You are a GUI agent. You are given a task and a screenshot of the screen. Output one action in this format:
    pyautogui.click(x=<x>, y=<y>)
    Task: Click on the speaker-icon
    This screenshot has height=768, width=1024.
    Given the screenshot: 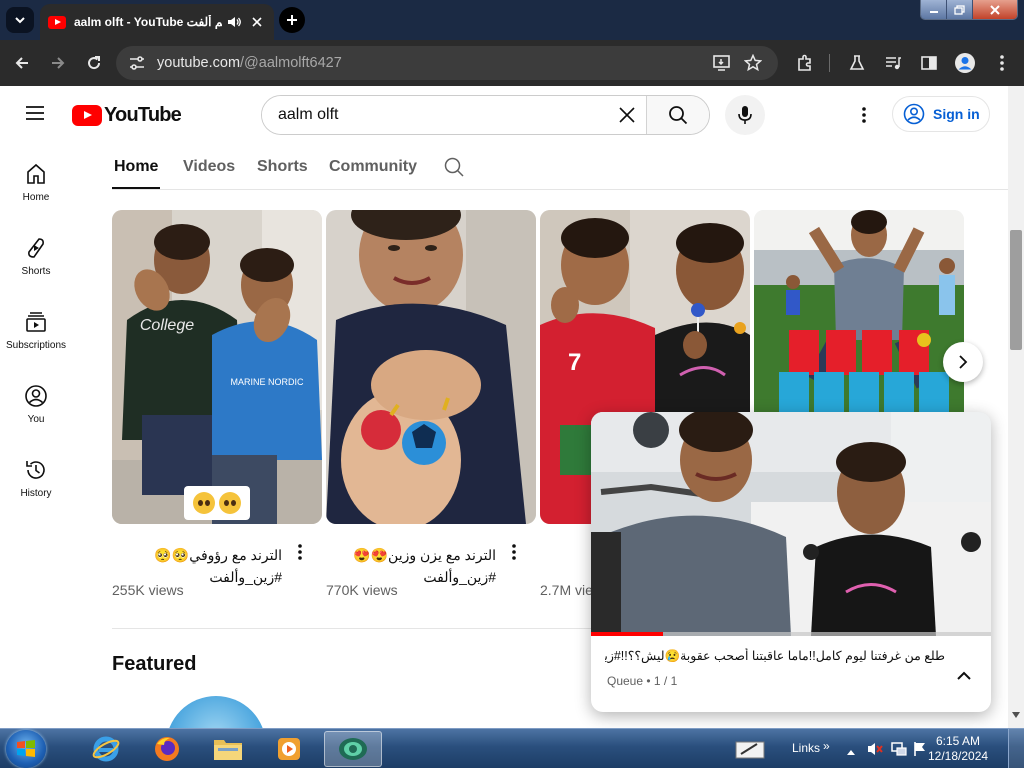 What is the action you would take?
    pyautogui.click(x=234, y=22)
    